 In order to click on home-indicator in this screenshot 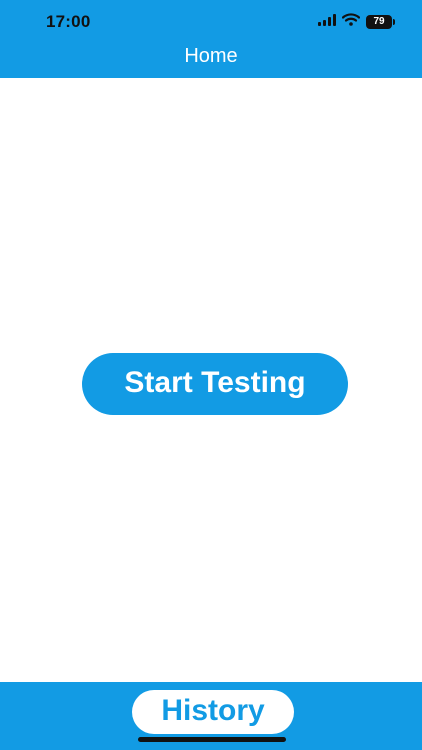, I will do `click(212, 739)`.